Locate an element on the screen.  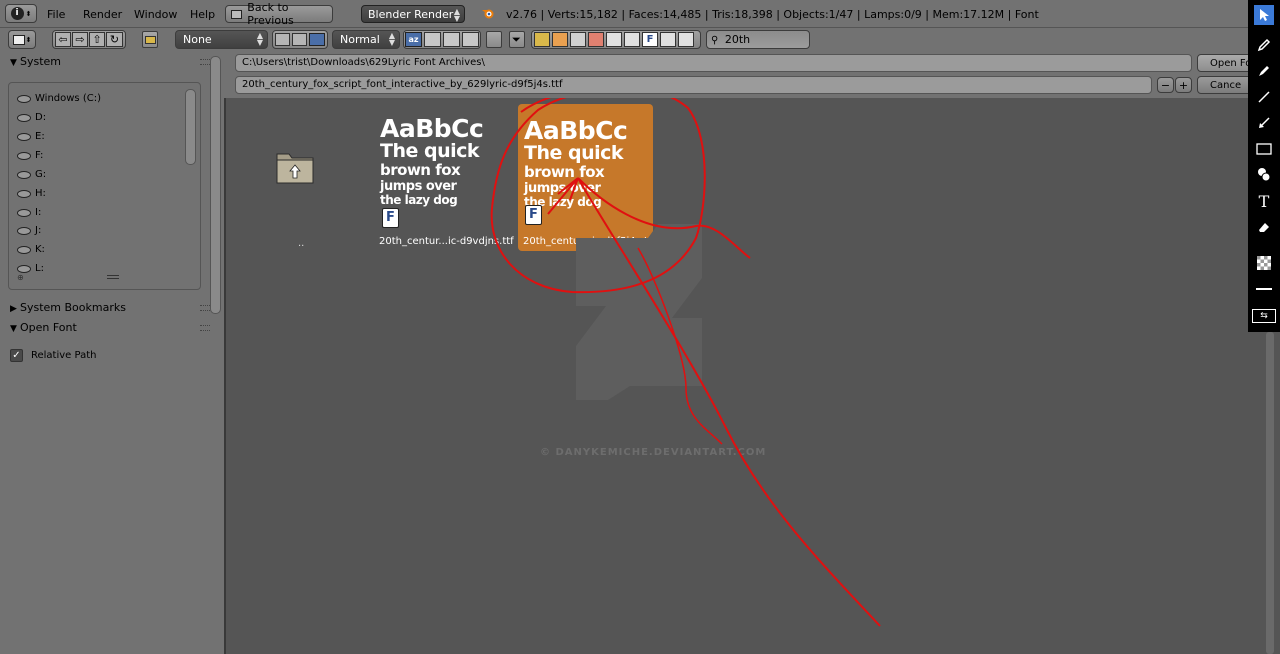
drive-label: J: is located at coordinates (38, 230).